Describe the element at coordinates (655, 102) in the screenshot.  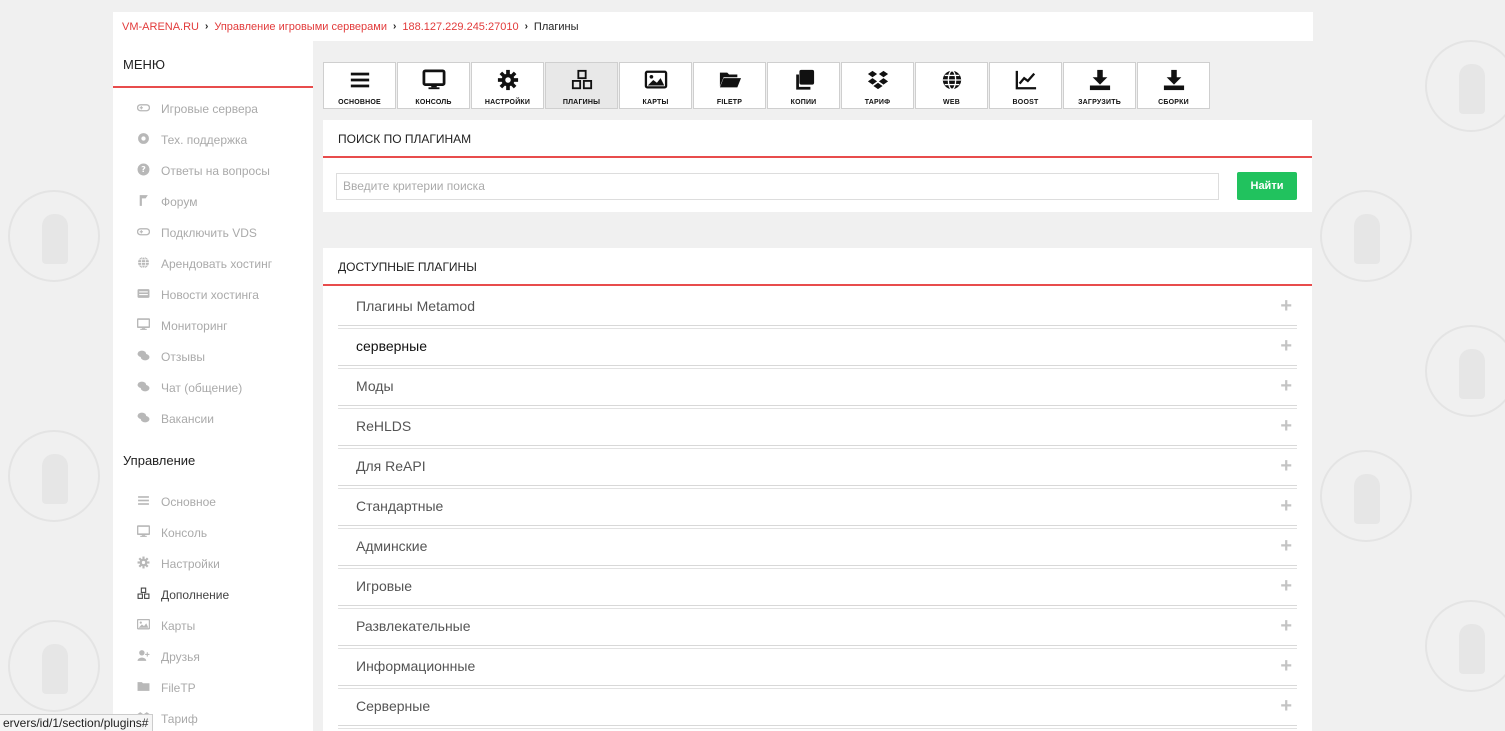
I see `toolbar-button-label: КАРТЫ` at that location.